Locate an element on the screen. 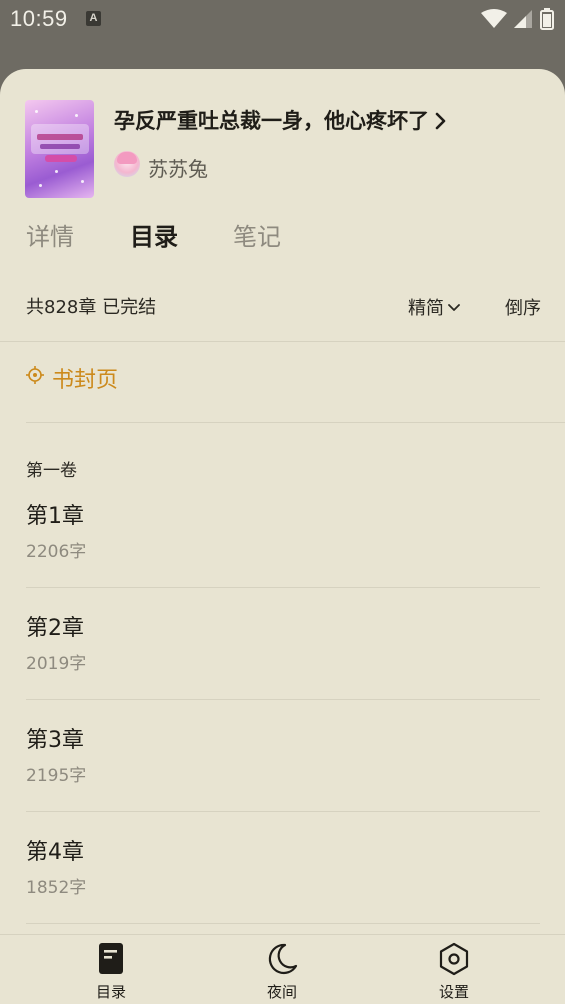 Image resolution: width=565 pixels, height=1004 pixels. hexagon-settings-icon is located at coordinates (454, 959).